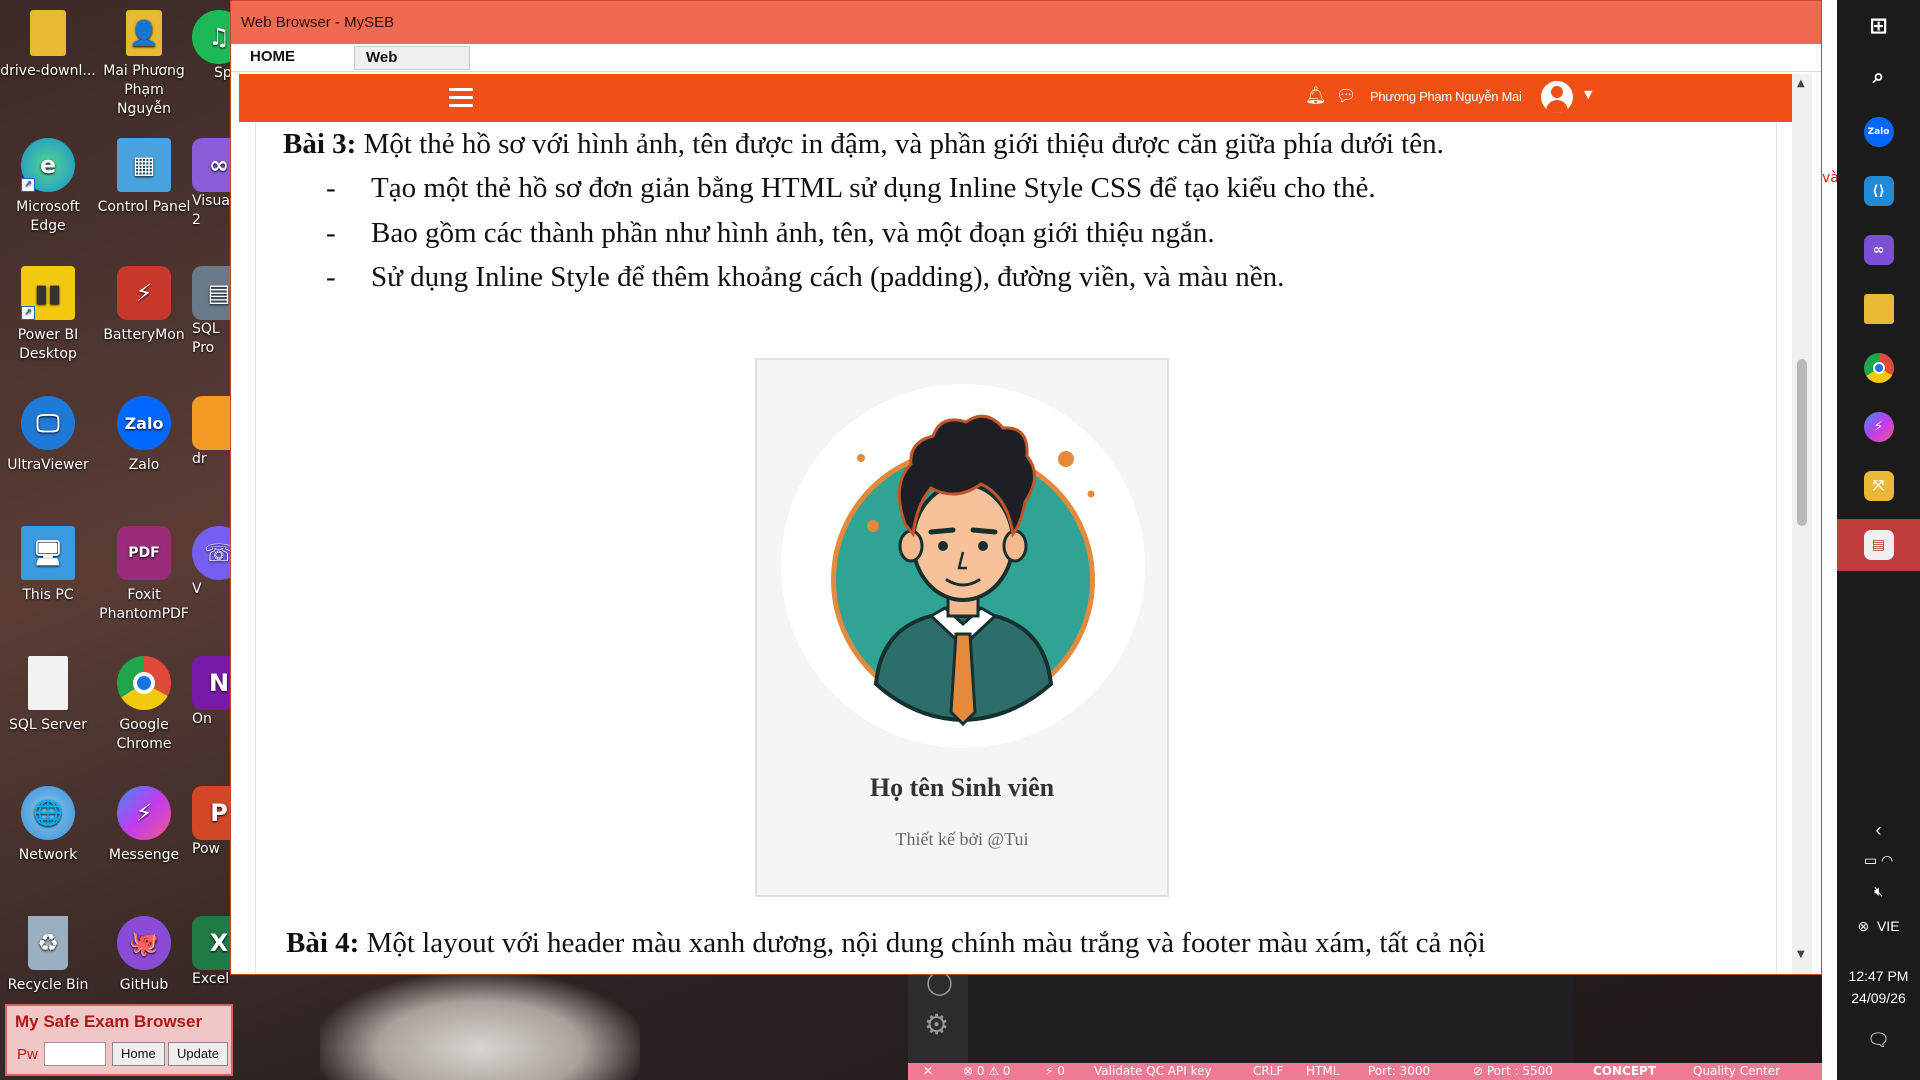 The height and width of the screenshot is (1080, 1920). Describe the element at coordinates (1624, 1071) in the screenshot. I see `status-concept: CONCEPT` at that location.